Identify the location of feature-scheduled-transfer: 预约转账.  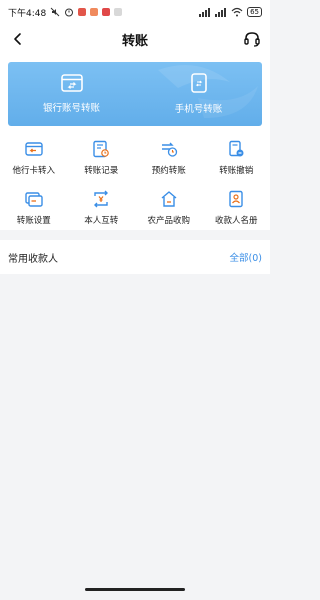
(169, 158).